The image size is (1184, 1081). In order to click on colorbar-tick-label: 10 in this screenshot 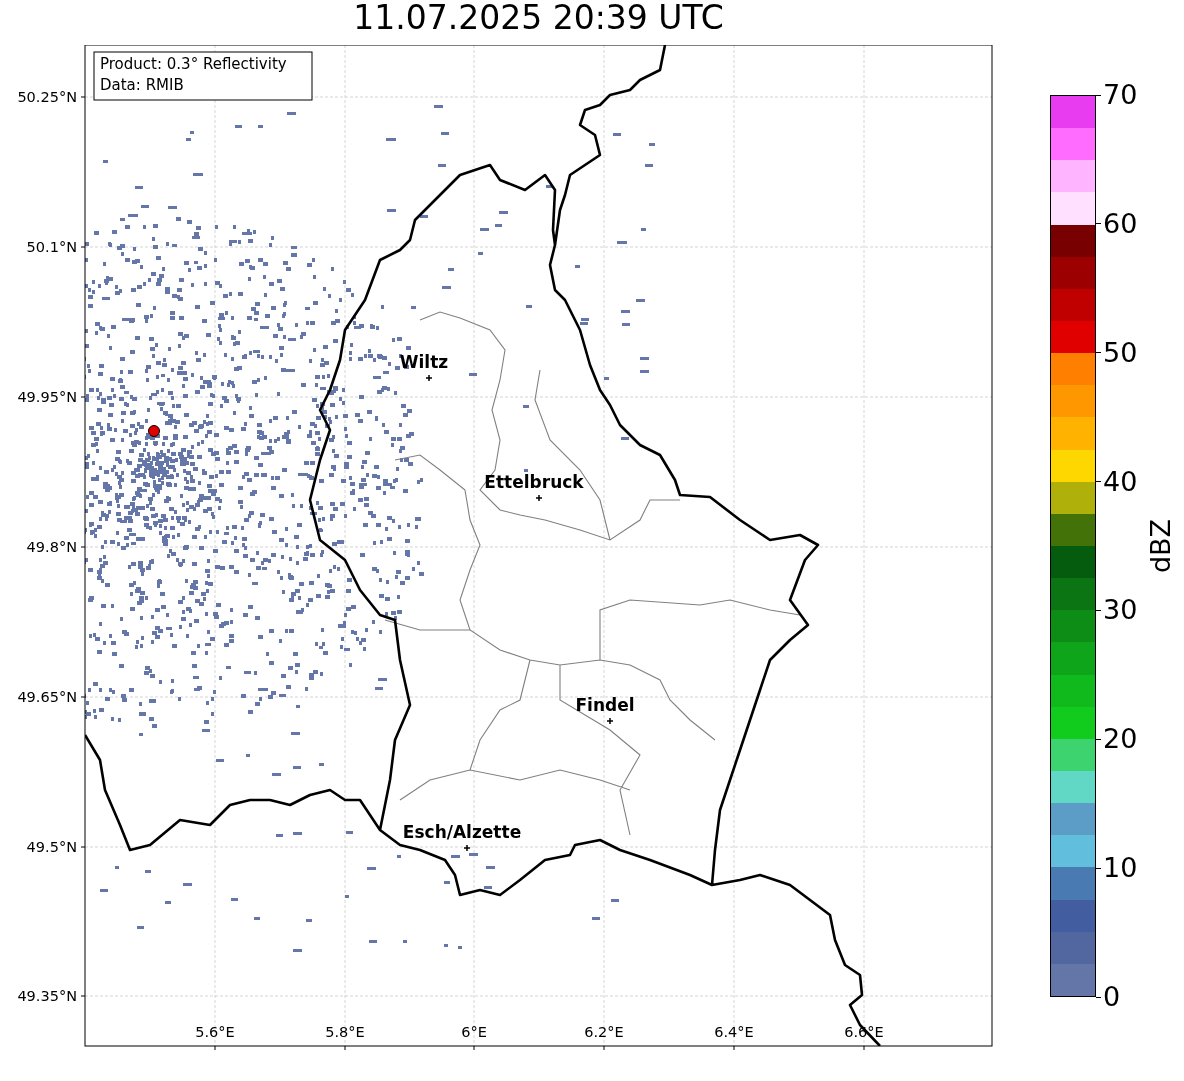, I will do `click(1120, 868)`.